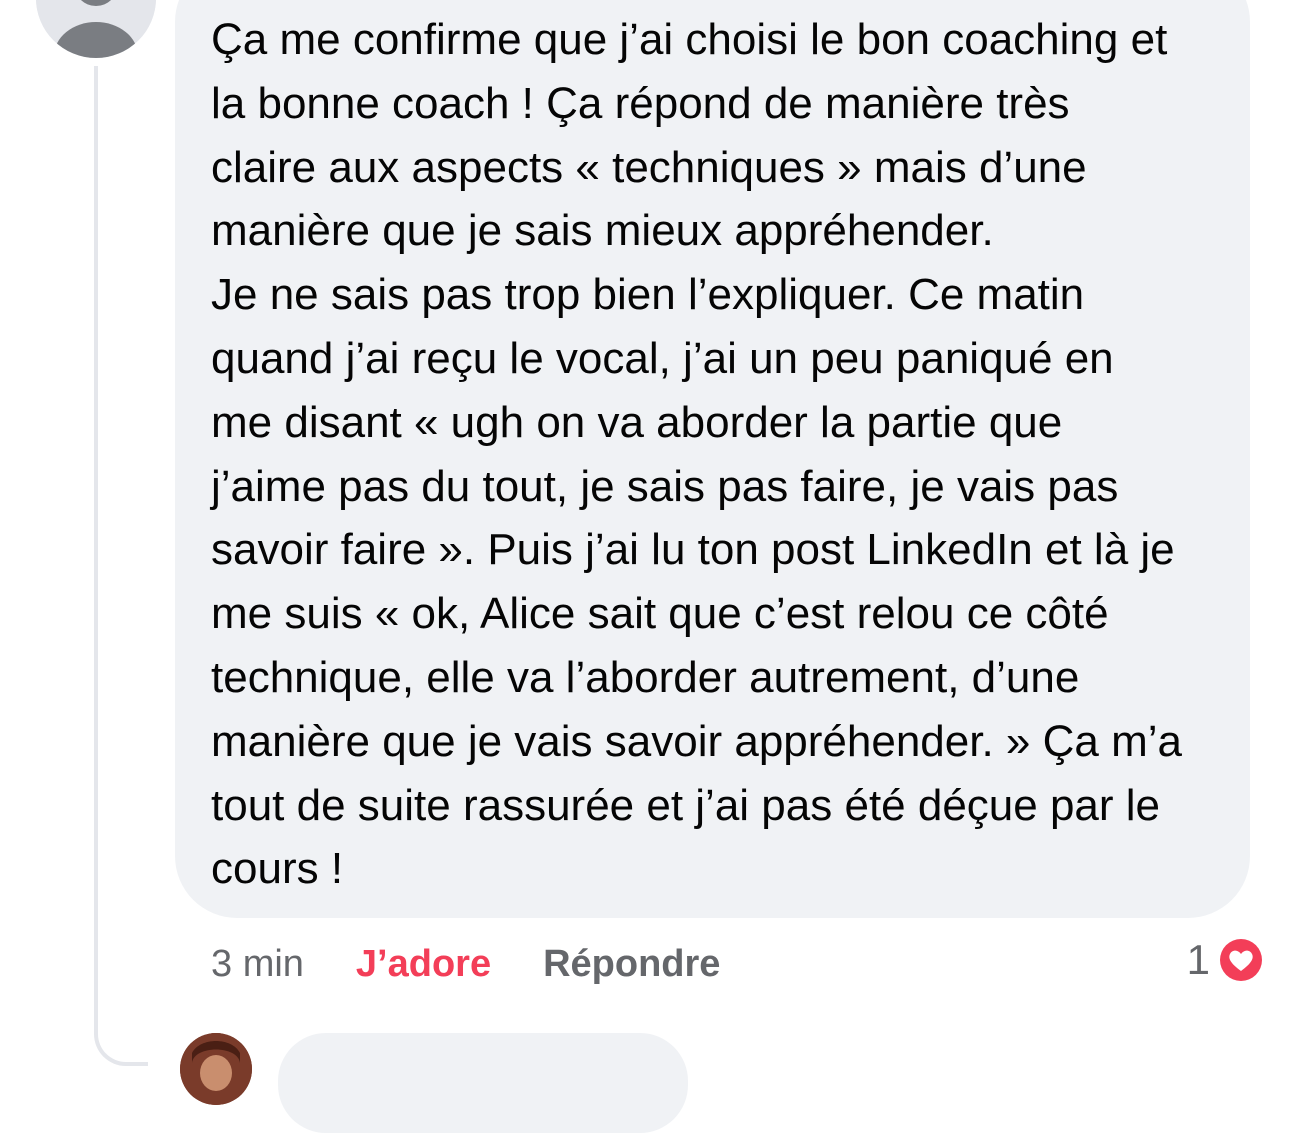  I want to click on commenter-avatar, so click(96, 29).